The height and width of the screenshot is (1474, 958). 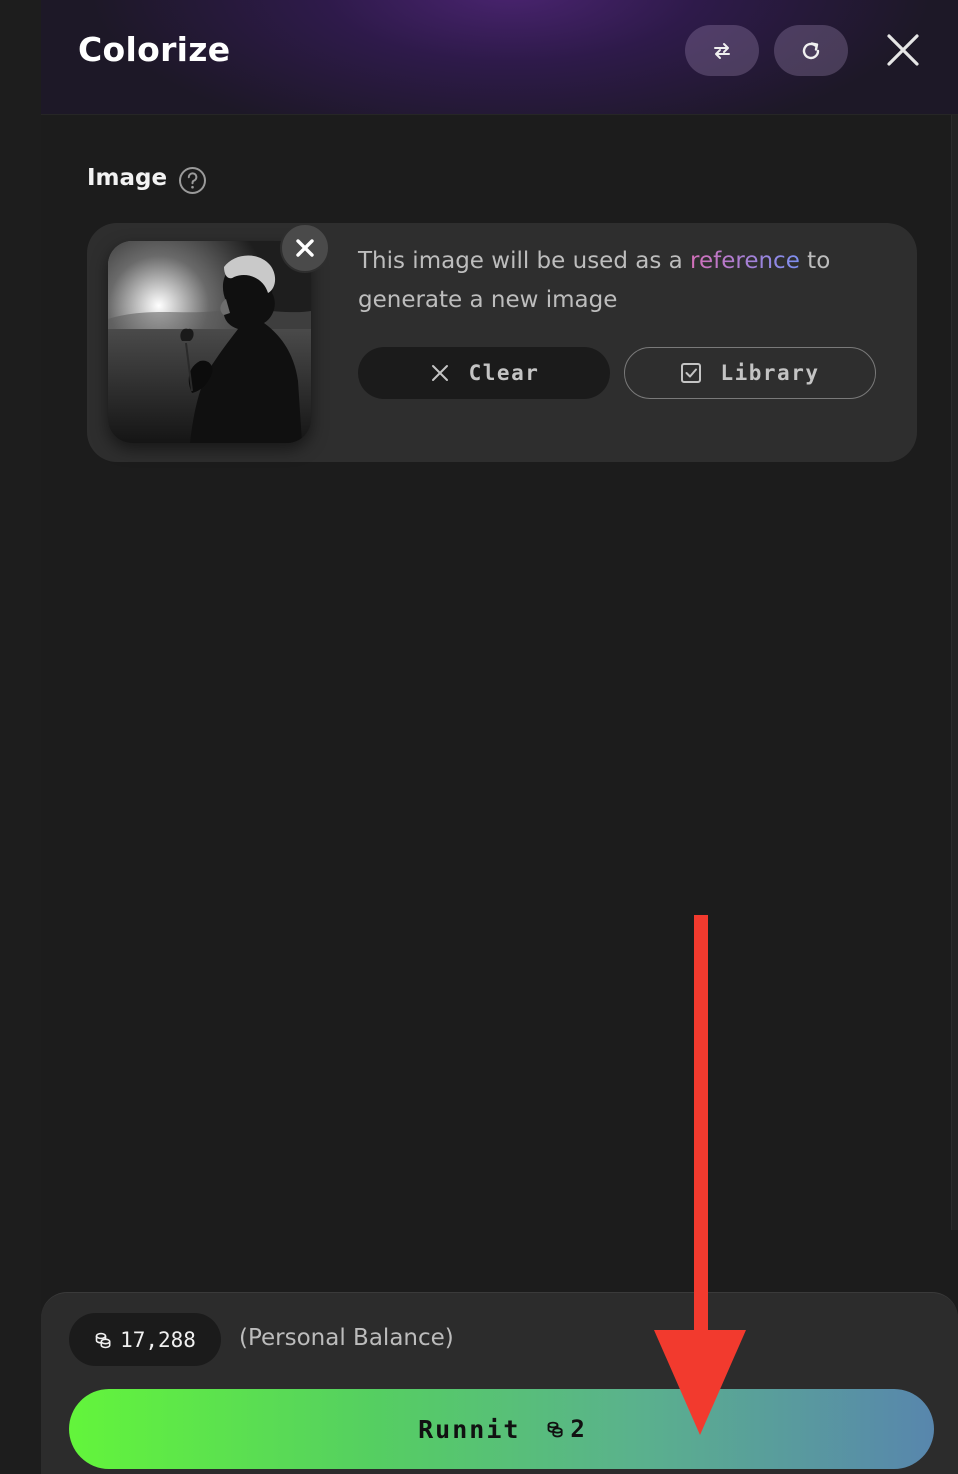 I want to click on library-button: Library, so click(x=750, y=373).